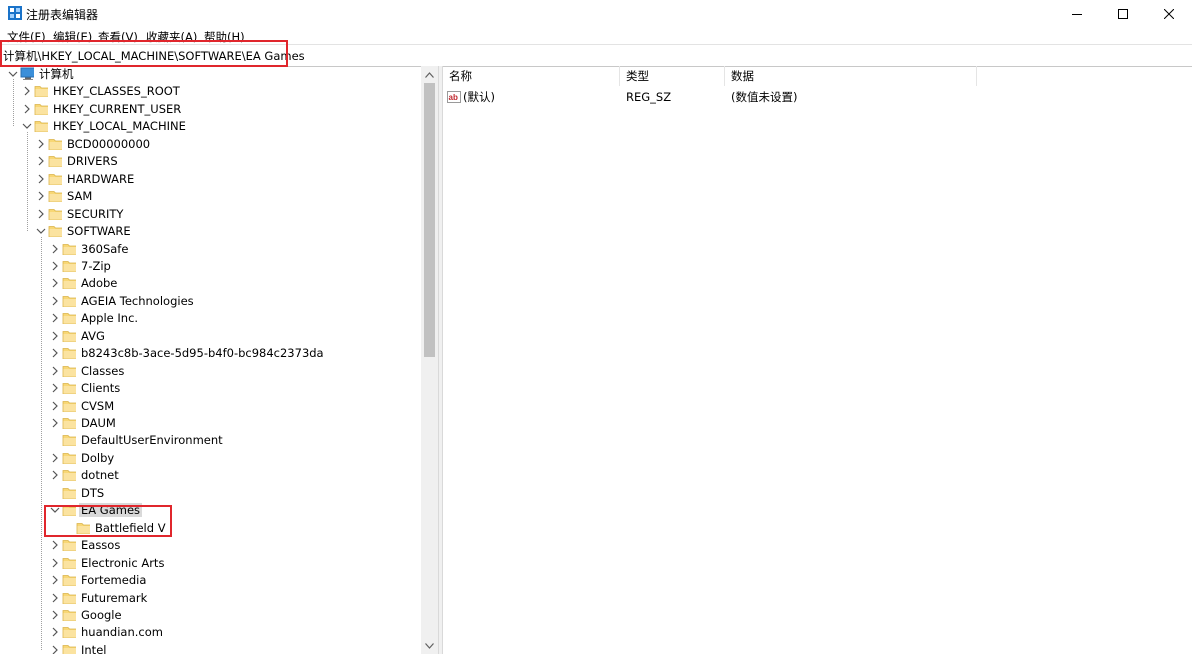  Describe the element at coordinates (210, 510) in the screenshot. I see `tree-node-key: EA Games` at that location.